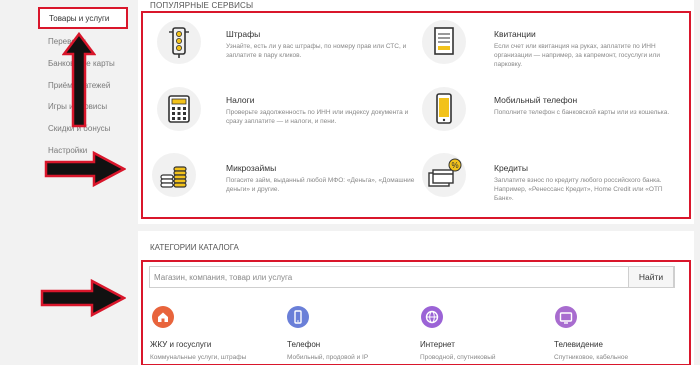 The image size is (700, 365). What do you see at coordinates (566, 317) in the screenshot?
I see `tv-icon` at bounding box center [566, 317].